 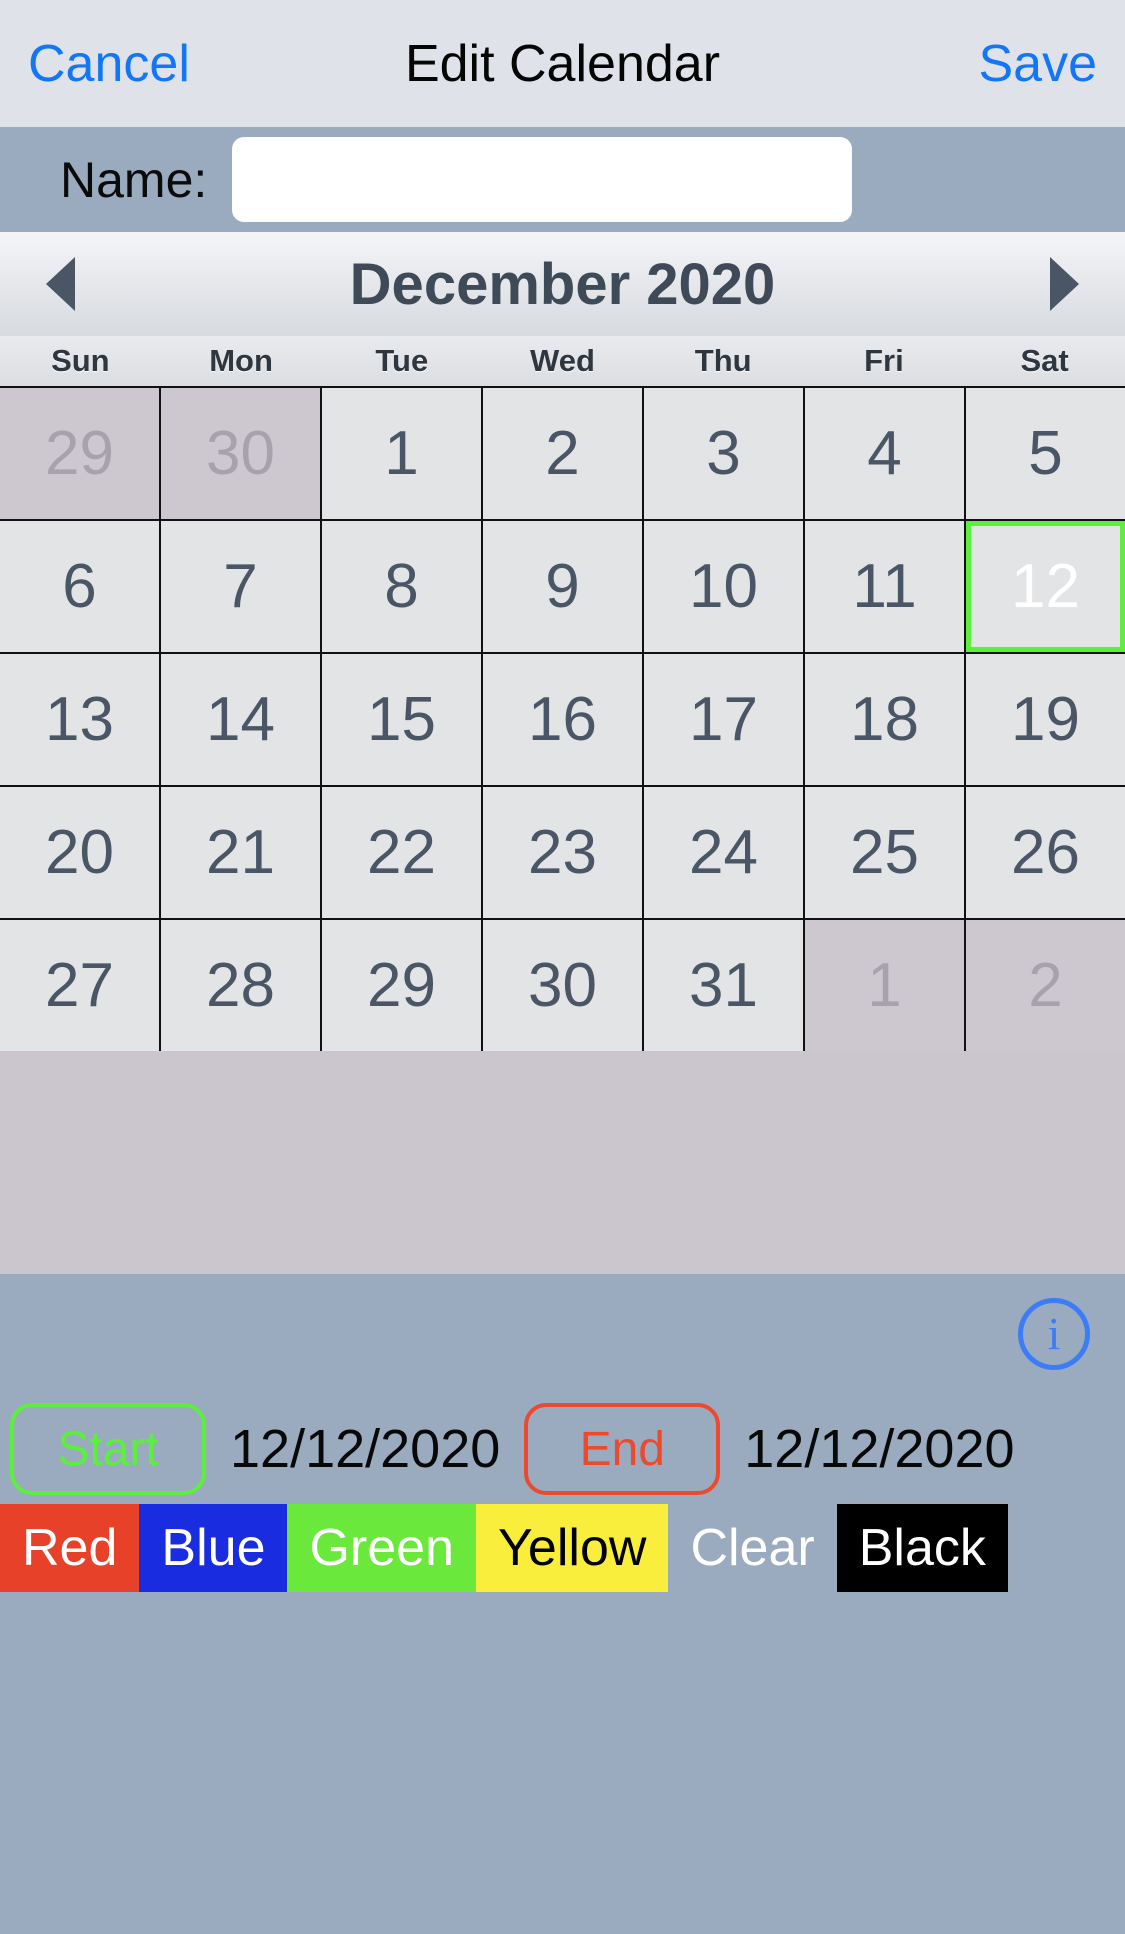 What do you see at coordinates (1064, 284) in the screenshot?
I see `triangle-right-icon` at bounding box center [1064, 284].